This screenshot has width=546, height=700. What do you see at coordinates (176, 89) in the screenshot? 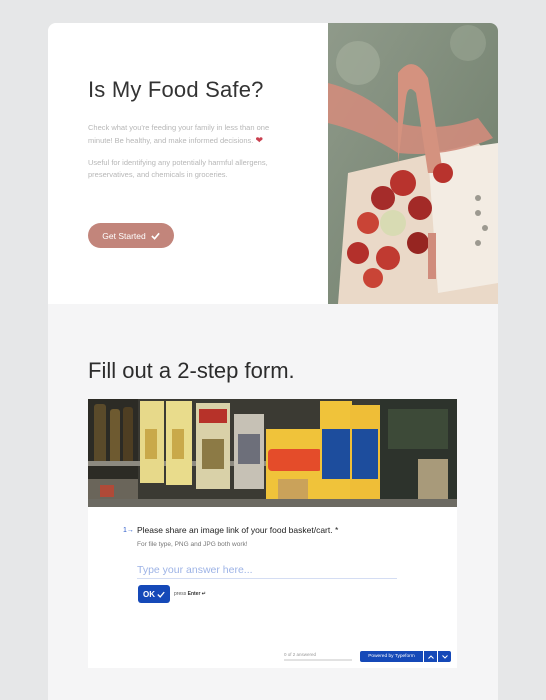
I see `hero-title: Is My Food Safe?` at bounding box center [176, 89].